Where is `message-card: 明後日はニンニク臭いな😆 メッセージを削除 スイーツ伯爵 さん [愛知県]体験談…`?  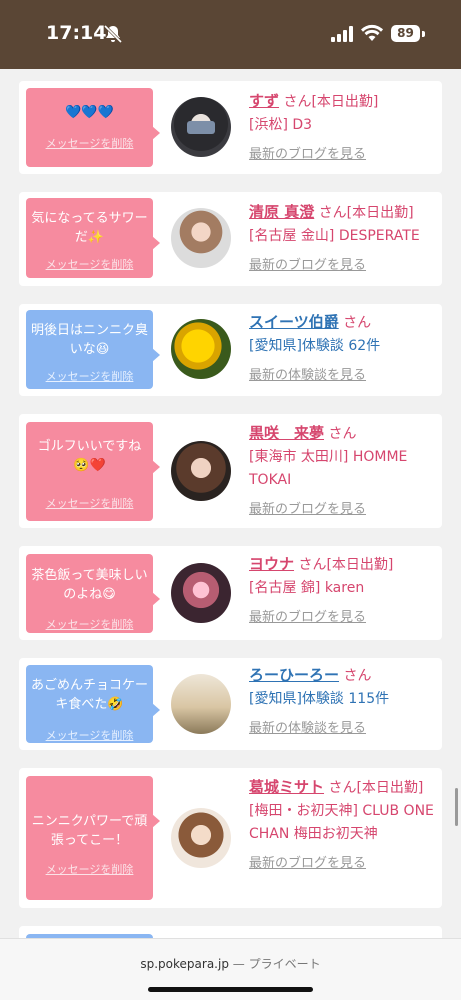 message-card: 明後日はニンニク臭いな😆 メッセージを削除 スイーツ伯爵 さん [愛知県]体験談… is located at coordinates (230, 350).